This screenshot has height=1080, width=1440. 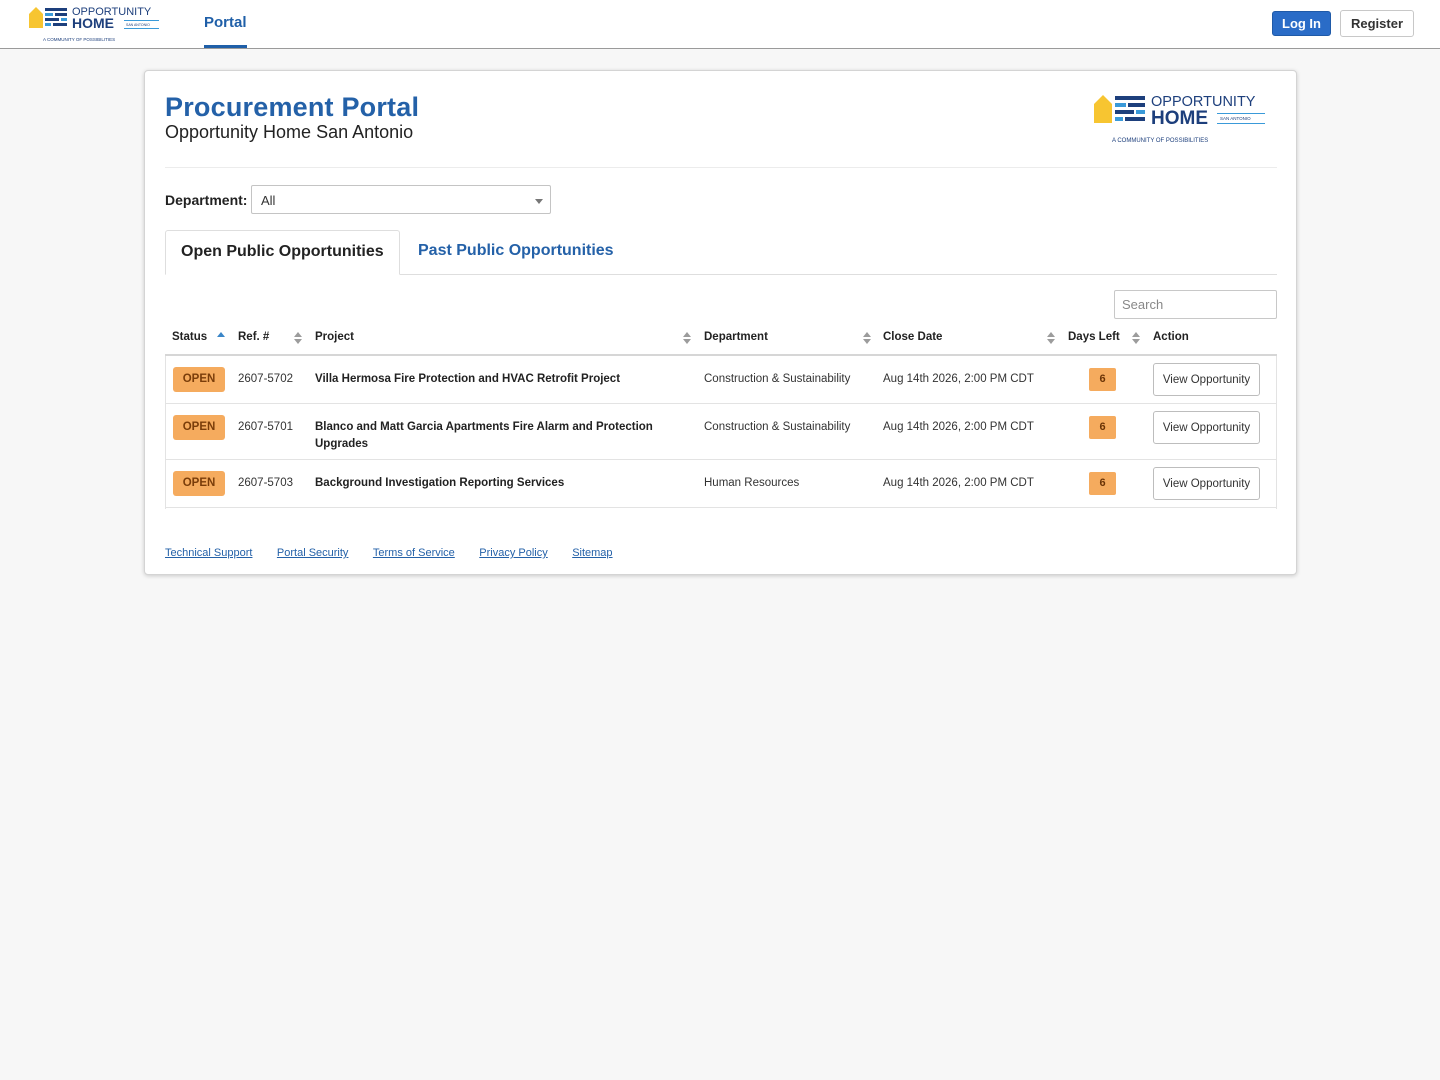 I want to click on footer-link-portal-security: Portal Security, so click(x=313, y=553).